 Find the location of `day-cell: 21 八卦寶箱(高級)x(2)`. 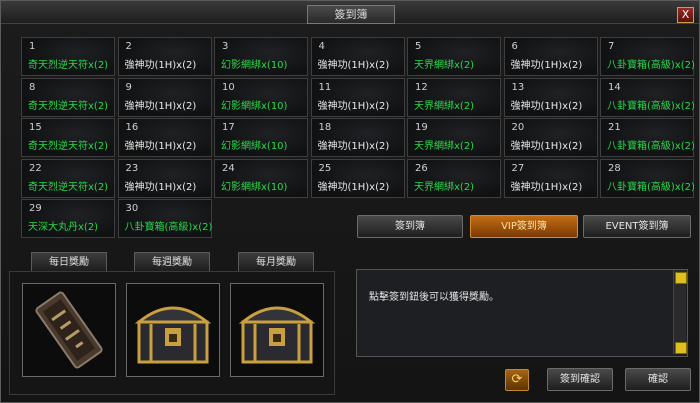

day-cell: 21 八卦寶箱(高級)x(2) is located at coordinates (647, 137).